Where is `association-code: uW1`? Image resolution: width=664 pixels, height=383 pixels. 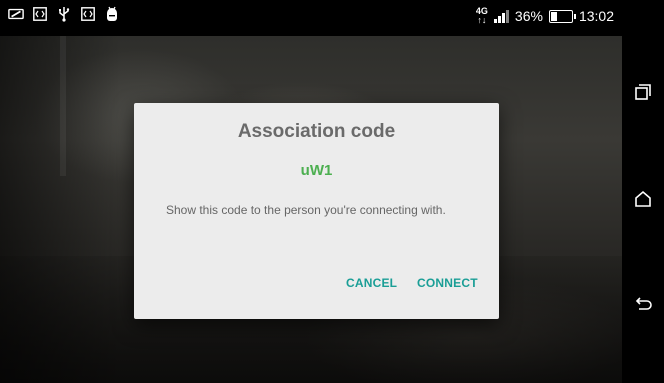 association-code: uW1 is located at coordinates (316, 170).